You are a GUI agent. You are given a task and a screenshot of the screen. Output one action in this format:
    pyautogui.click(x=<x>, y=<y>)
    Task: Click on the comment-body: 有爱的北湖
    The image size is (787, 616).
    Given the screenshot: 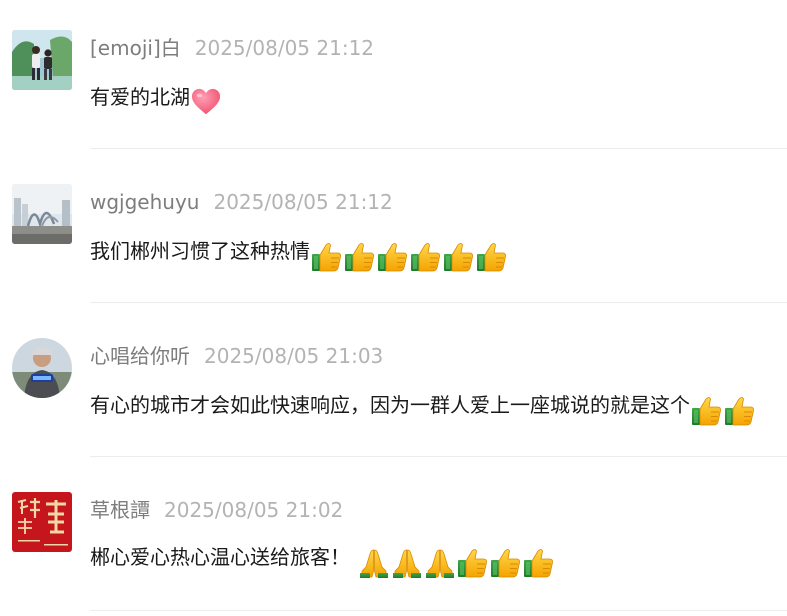 What is the action you would take?
    pyautogui.click(x=140, y=97)
    